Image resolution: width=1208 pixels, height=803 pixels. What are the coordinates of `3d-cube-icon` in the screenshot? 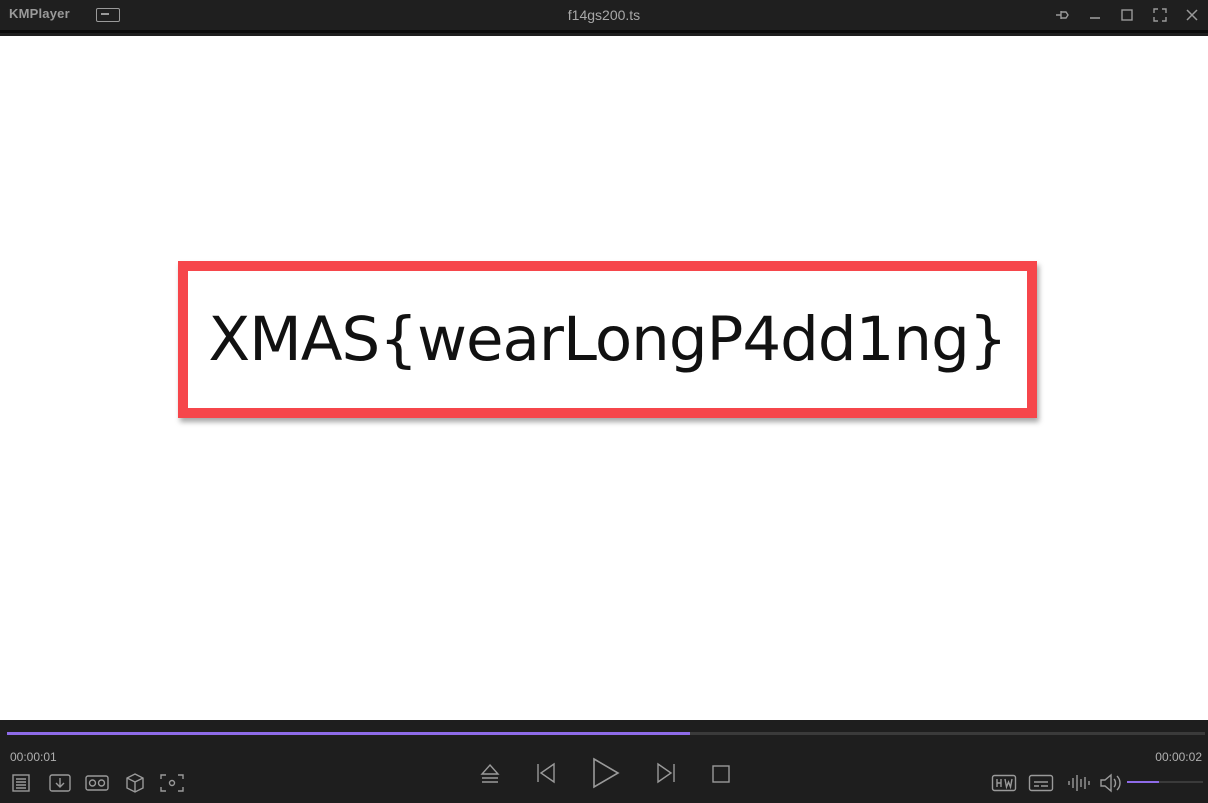 It's located at (135, 783).